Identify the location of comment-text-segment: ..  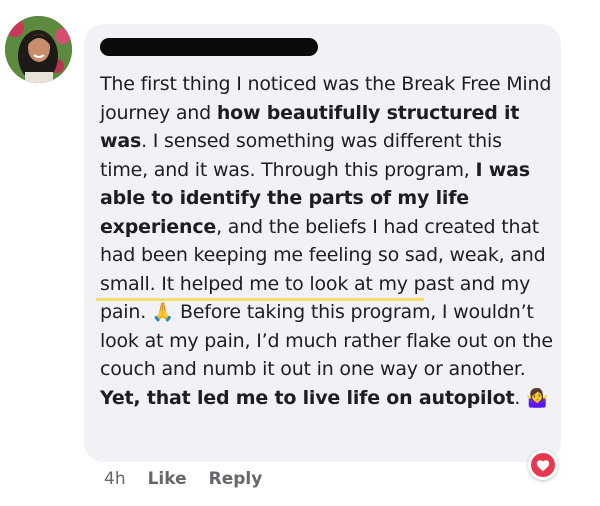
(520, 397).